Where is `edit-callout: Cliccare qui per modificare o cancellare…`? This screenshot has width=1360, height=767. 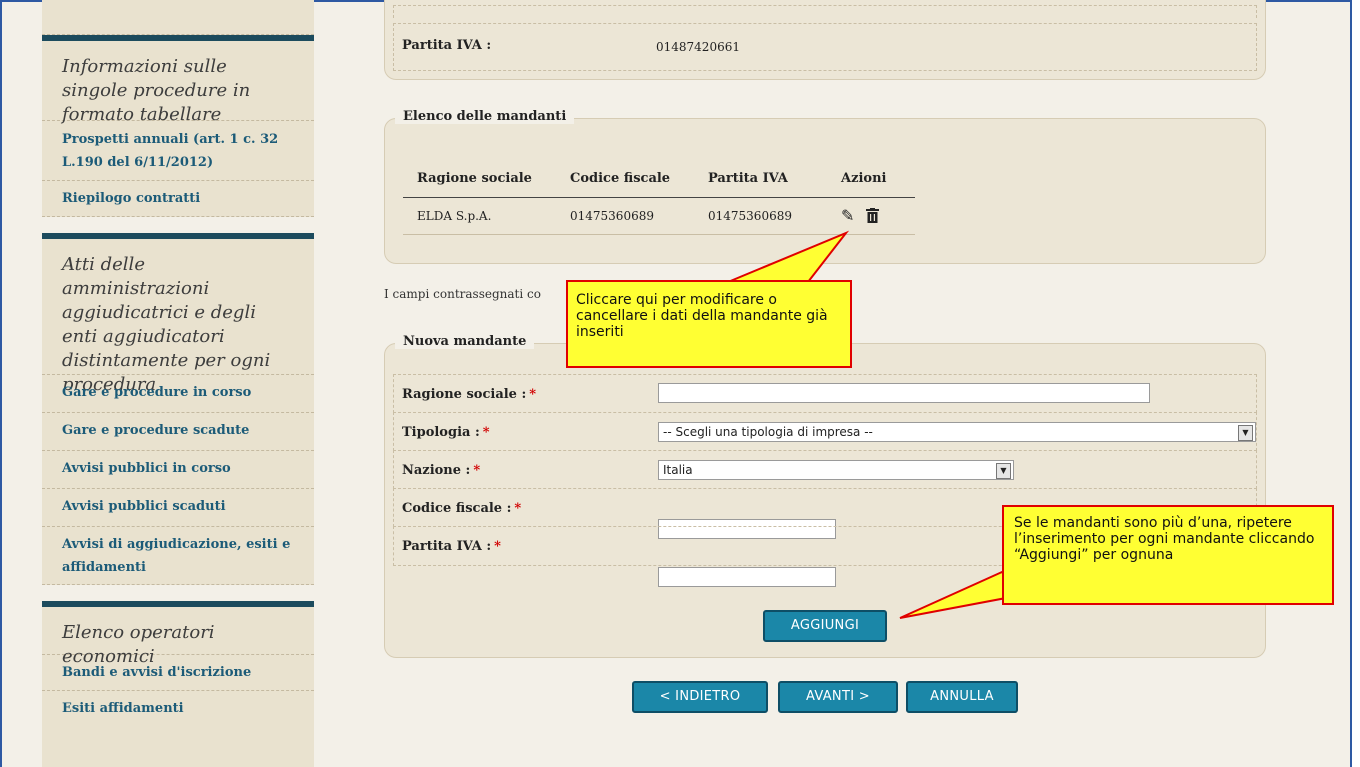
edit-callout: Cliccare qui per modificare o cancellare… is located at coordinates (709, 324).